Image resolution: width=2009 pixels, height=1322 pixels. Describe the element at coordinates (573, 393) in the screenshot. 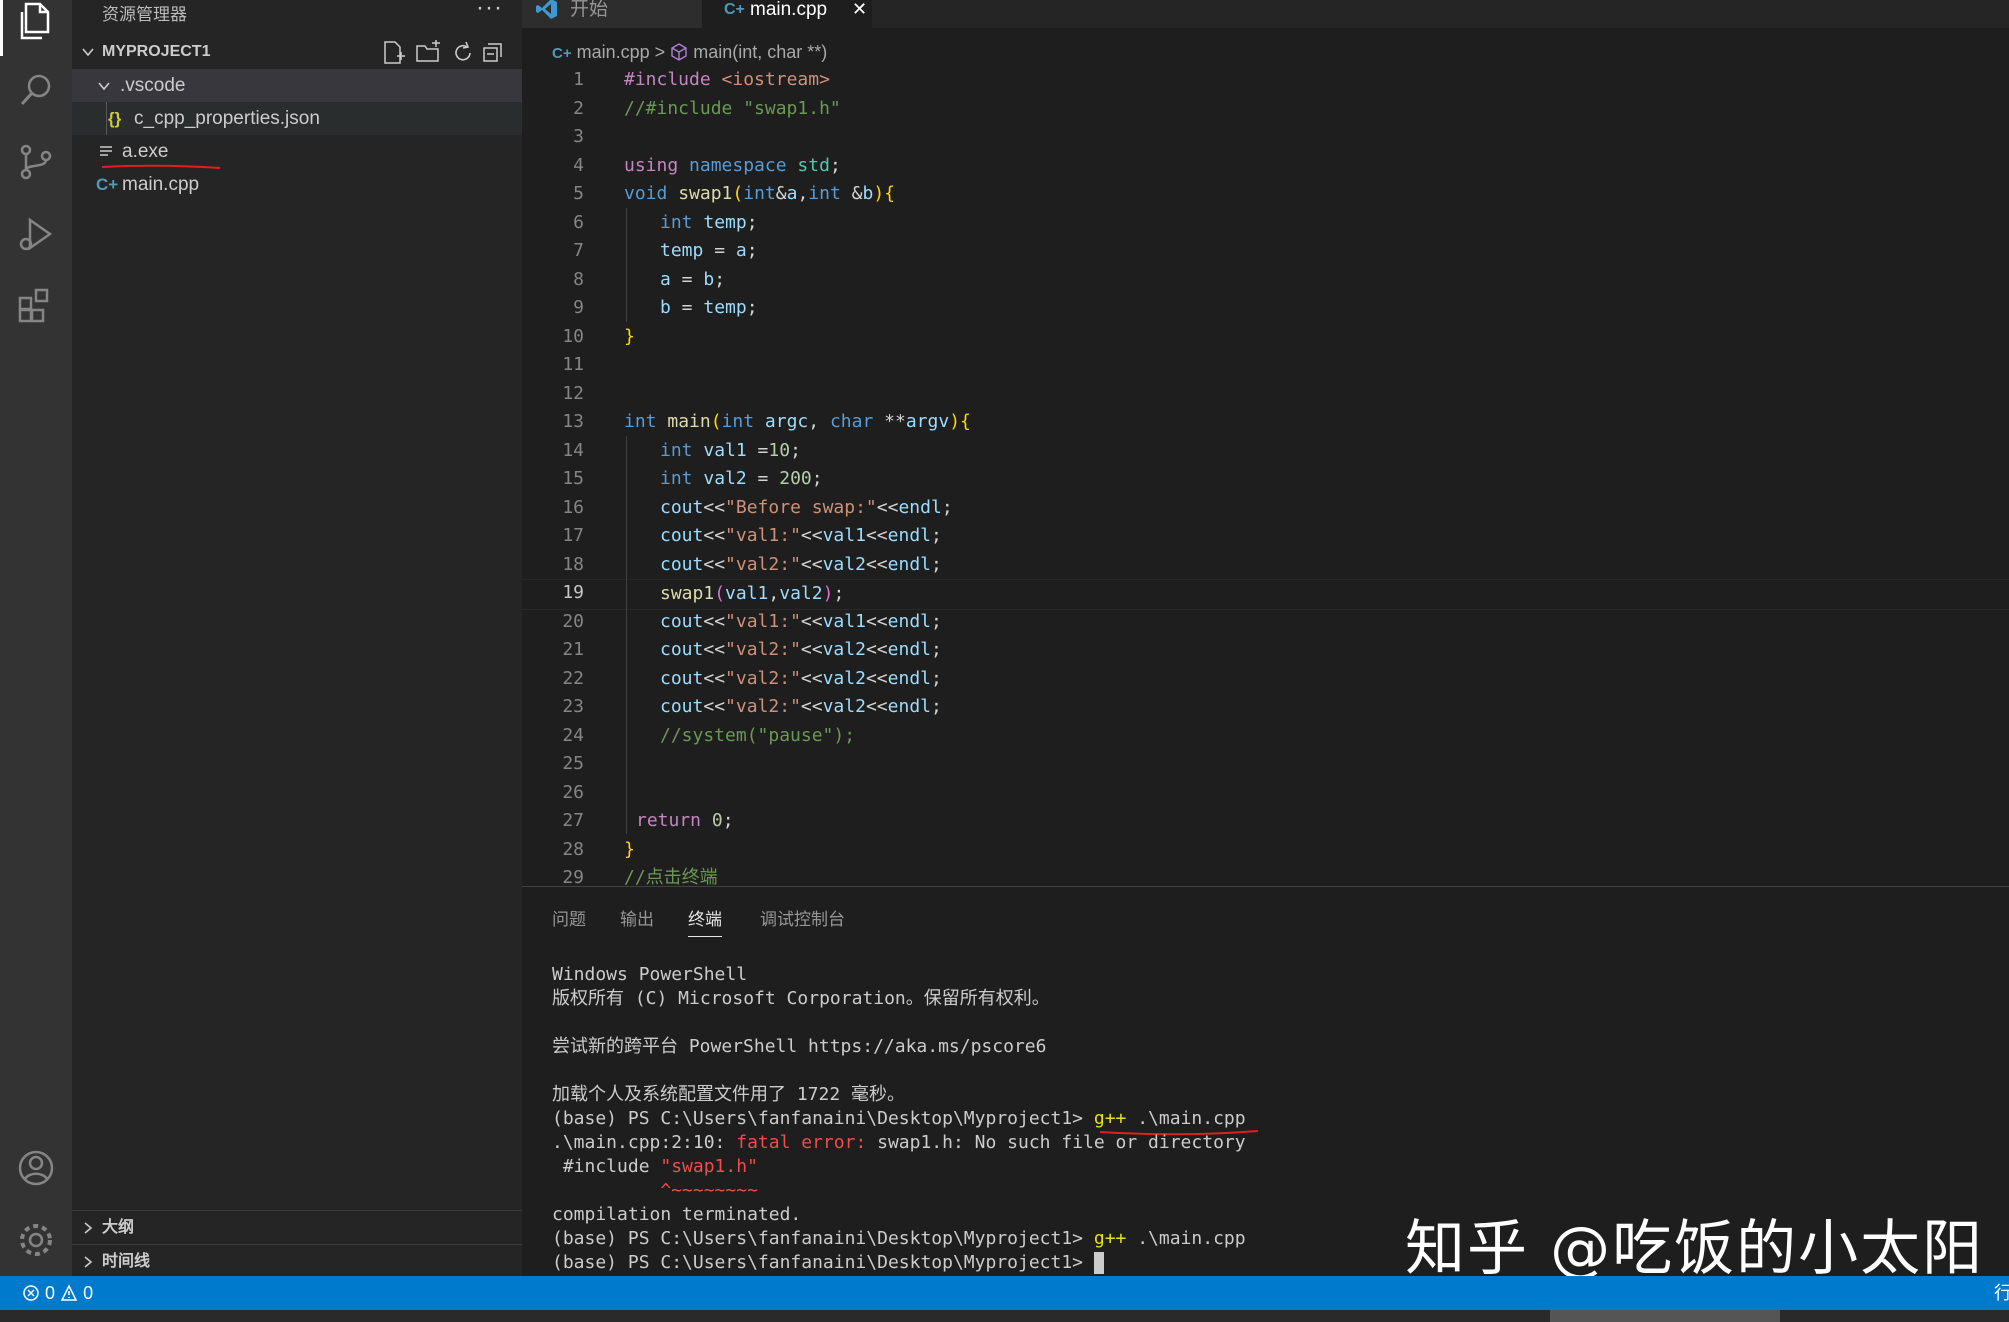

I see `line-number: 12` at that location.